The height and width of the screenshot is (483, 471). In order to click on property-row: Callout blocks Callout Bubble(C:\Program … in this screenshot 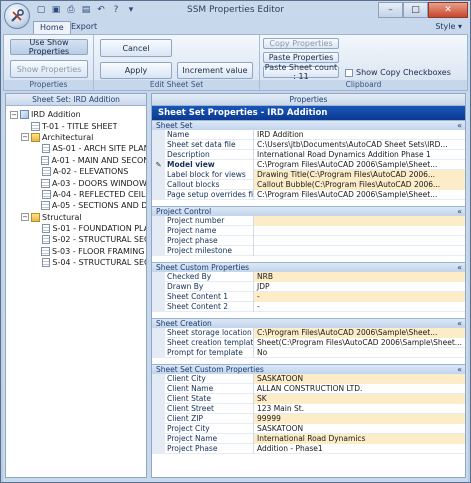, I will do `click(308, 184)`.